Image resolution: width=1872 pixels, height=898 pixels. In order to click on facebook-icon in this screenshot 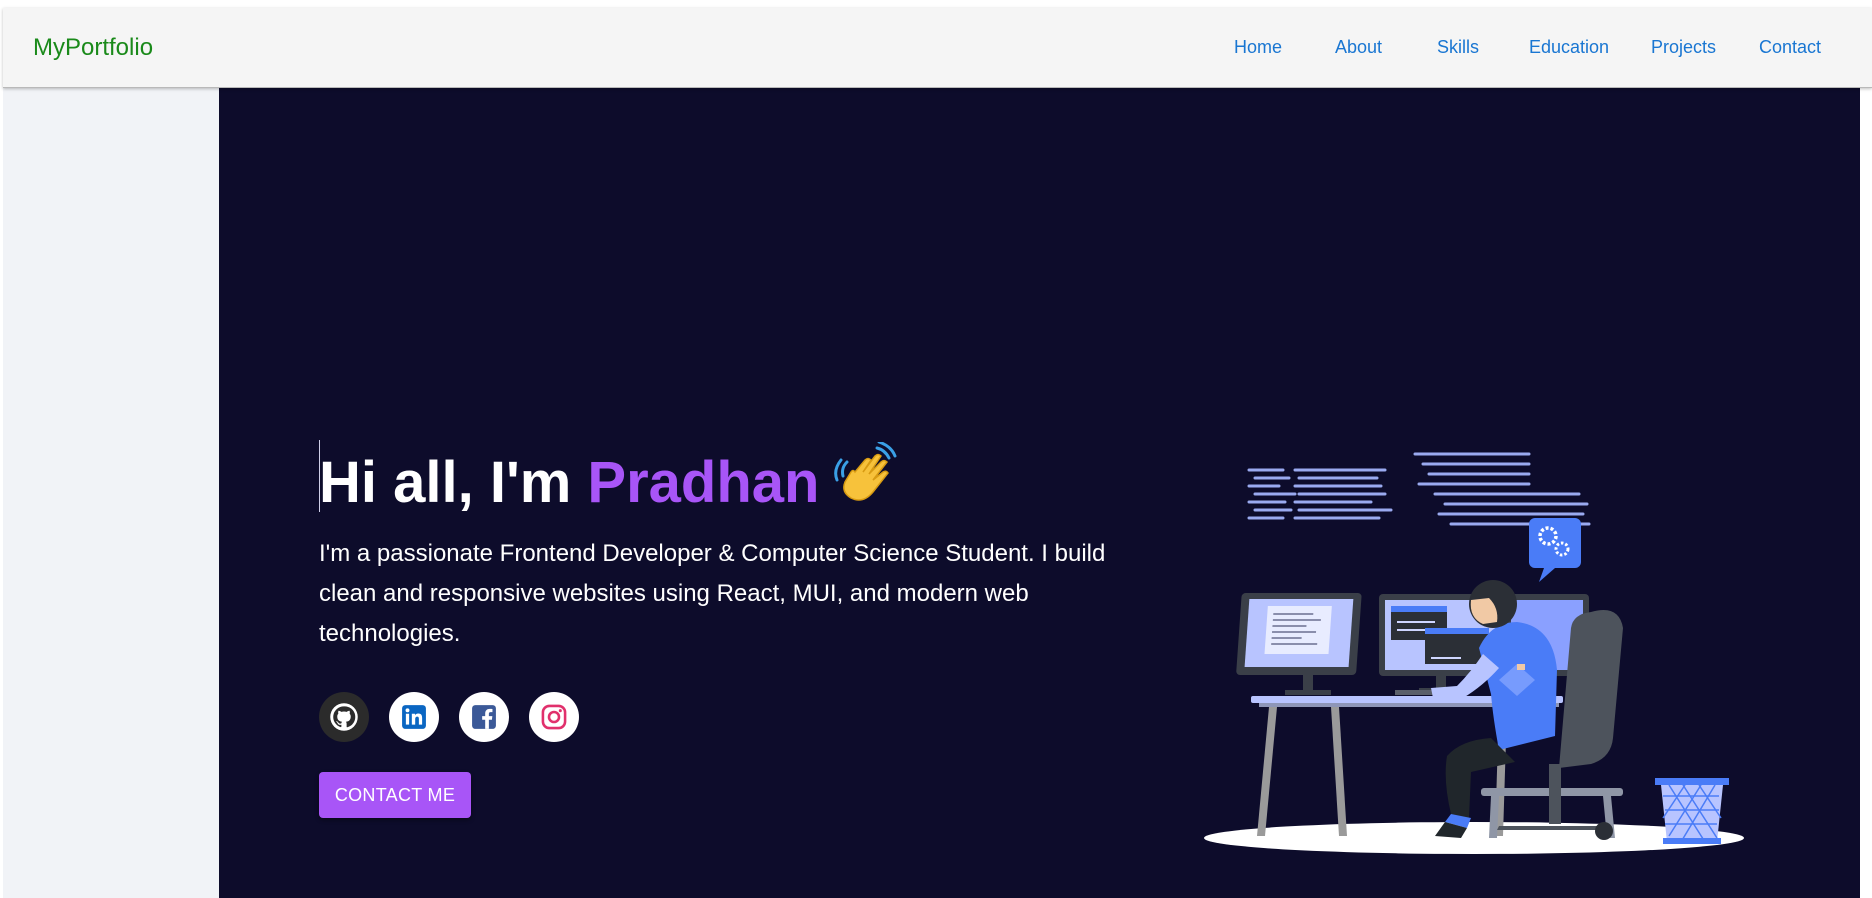, I will do `click(484, 717)`.